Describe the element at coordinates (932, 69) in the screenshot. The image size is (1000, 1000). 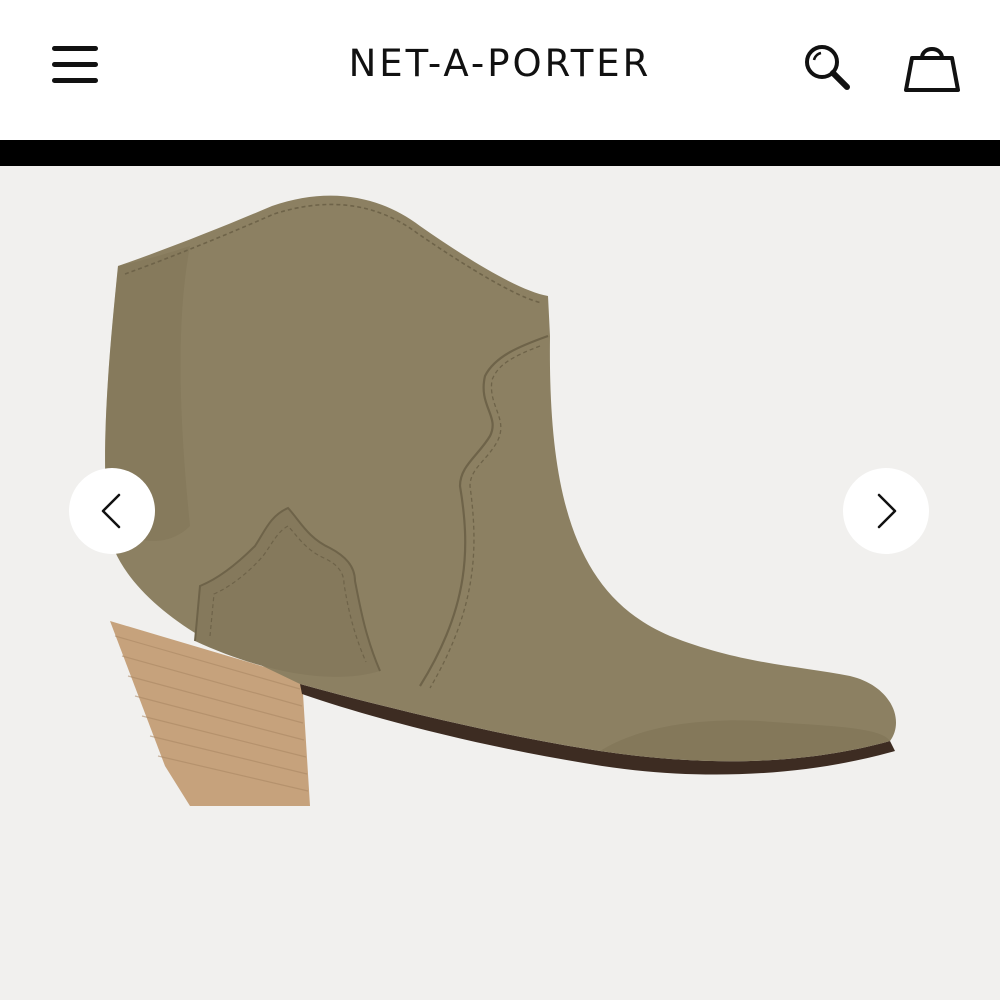
I see `shopping-bag-icon` at that location.